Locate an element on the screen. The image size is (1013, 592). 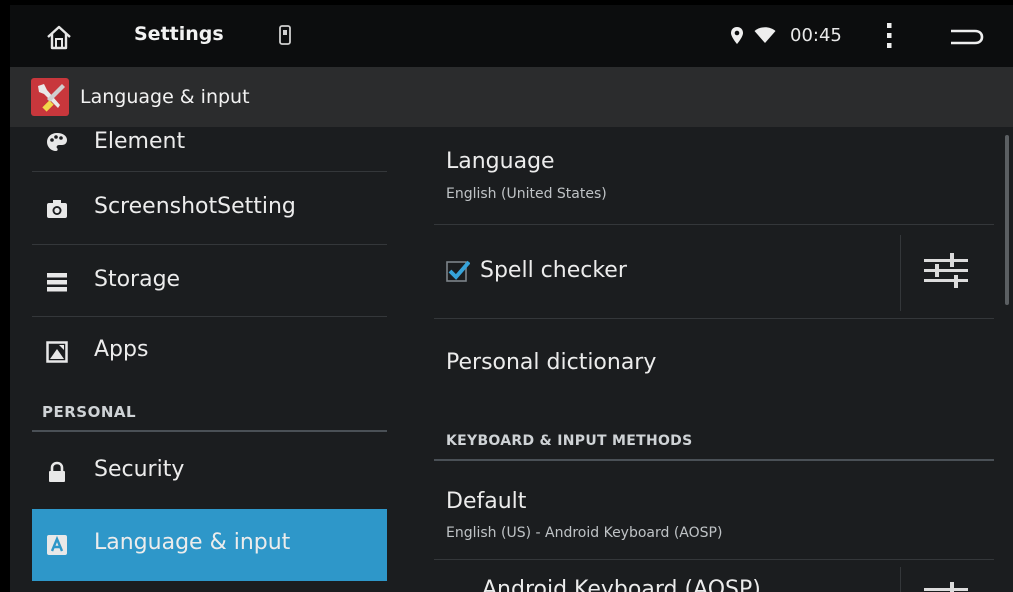
scrollbar is located at coordinates (1007, 220).